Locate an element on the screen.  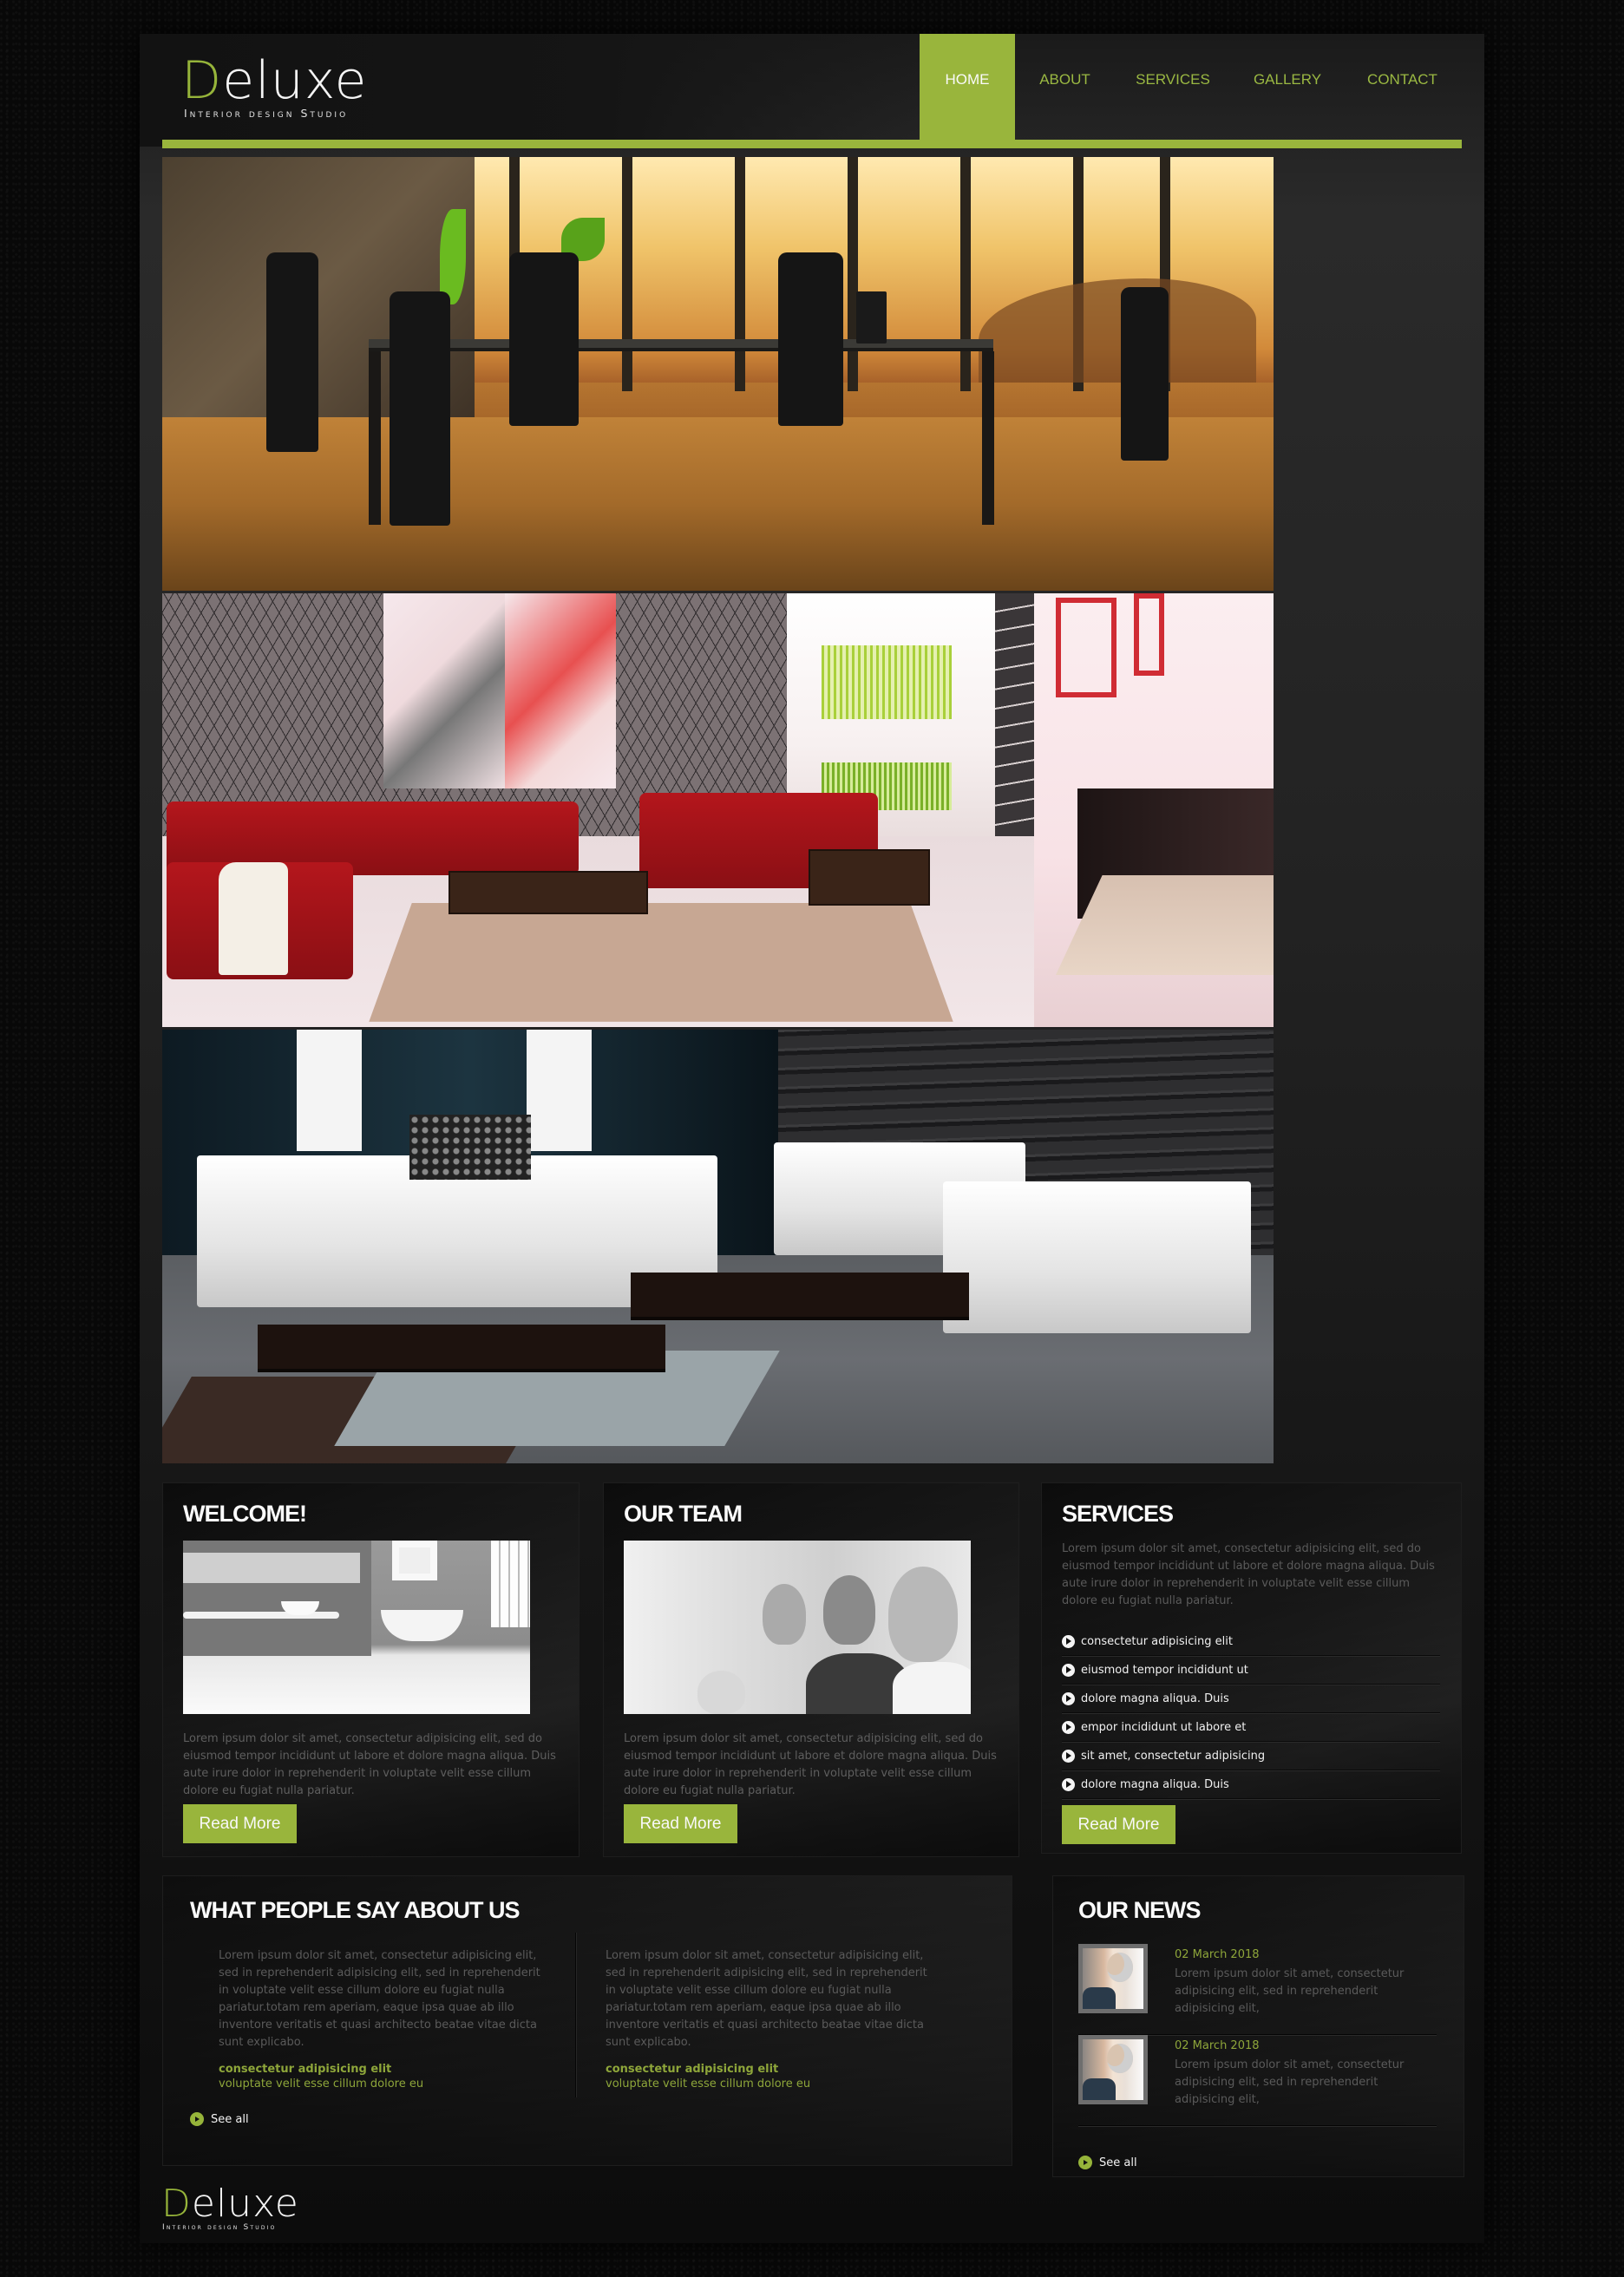
scene-throw is located at coordinates (253, 918).